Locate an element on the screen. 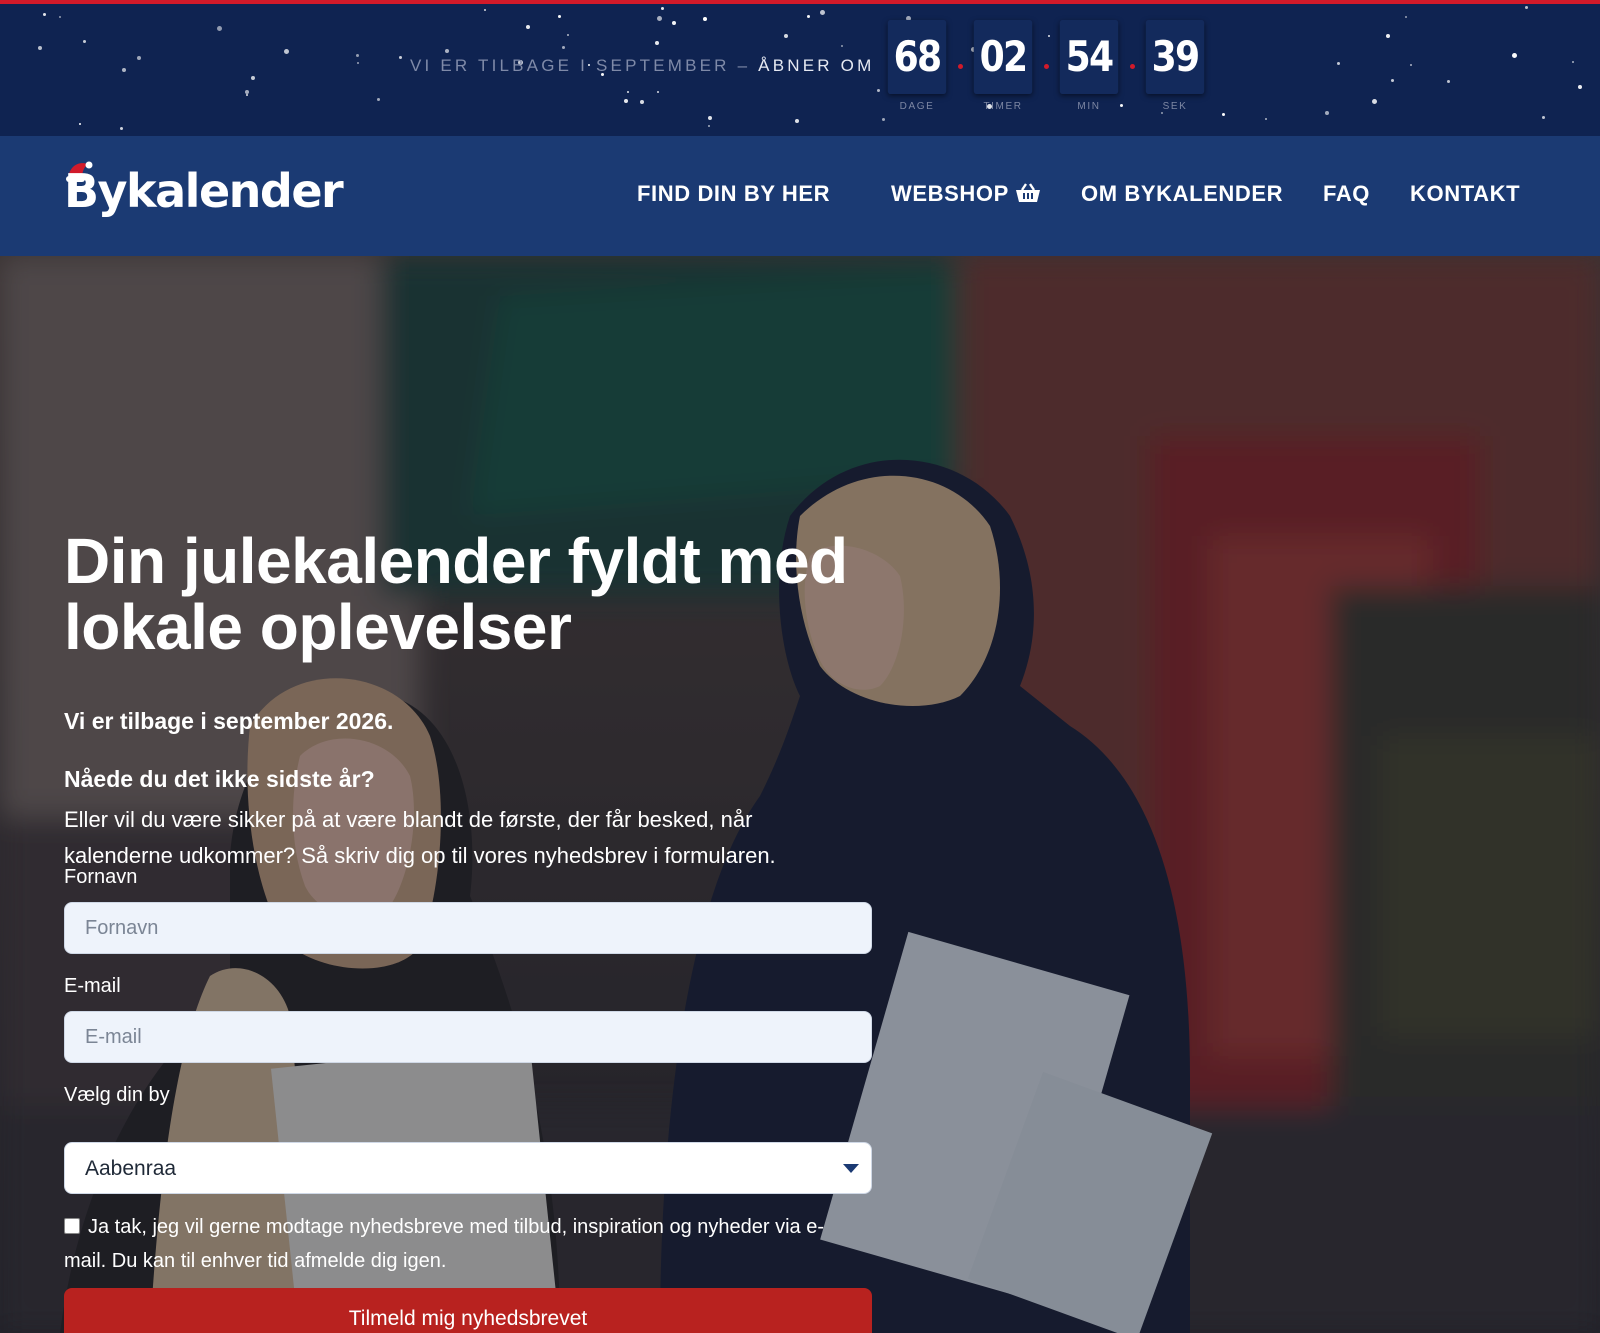  top-accent-line is located at coordinates (800, 2).